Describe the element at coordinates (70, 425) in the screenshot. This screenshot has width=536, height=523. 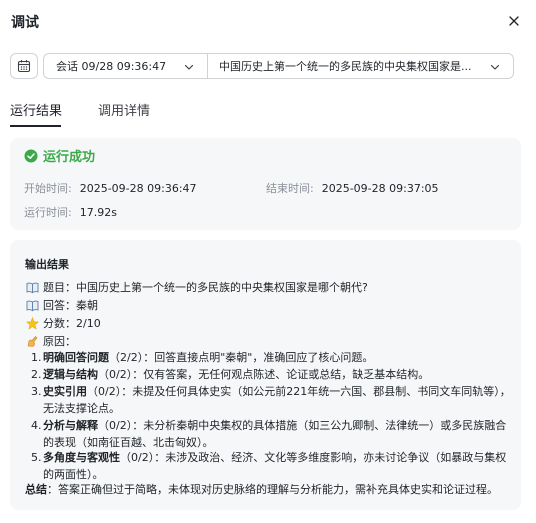
I see `item-heading: 分析与解释` at that location.